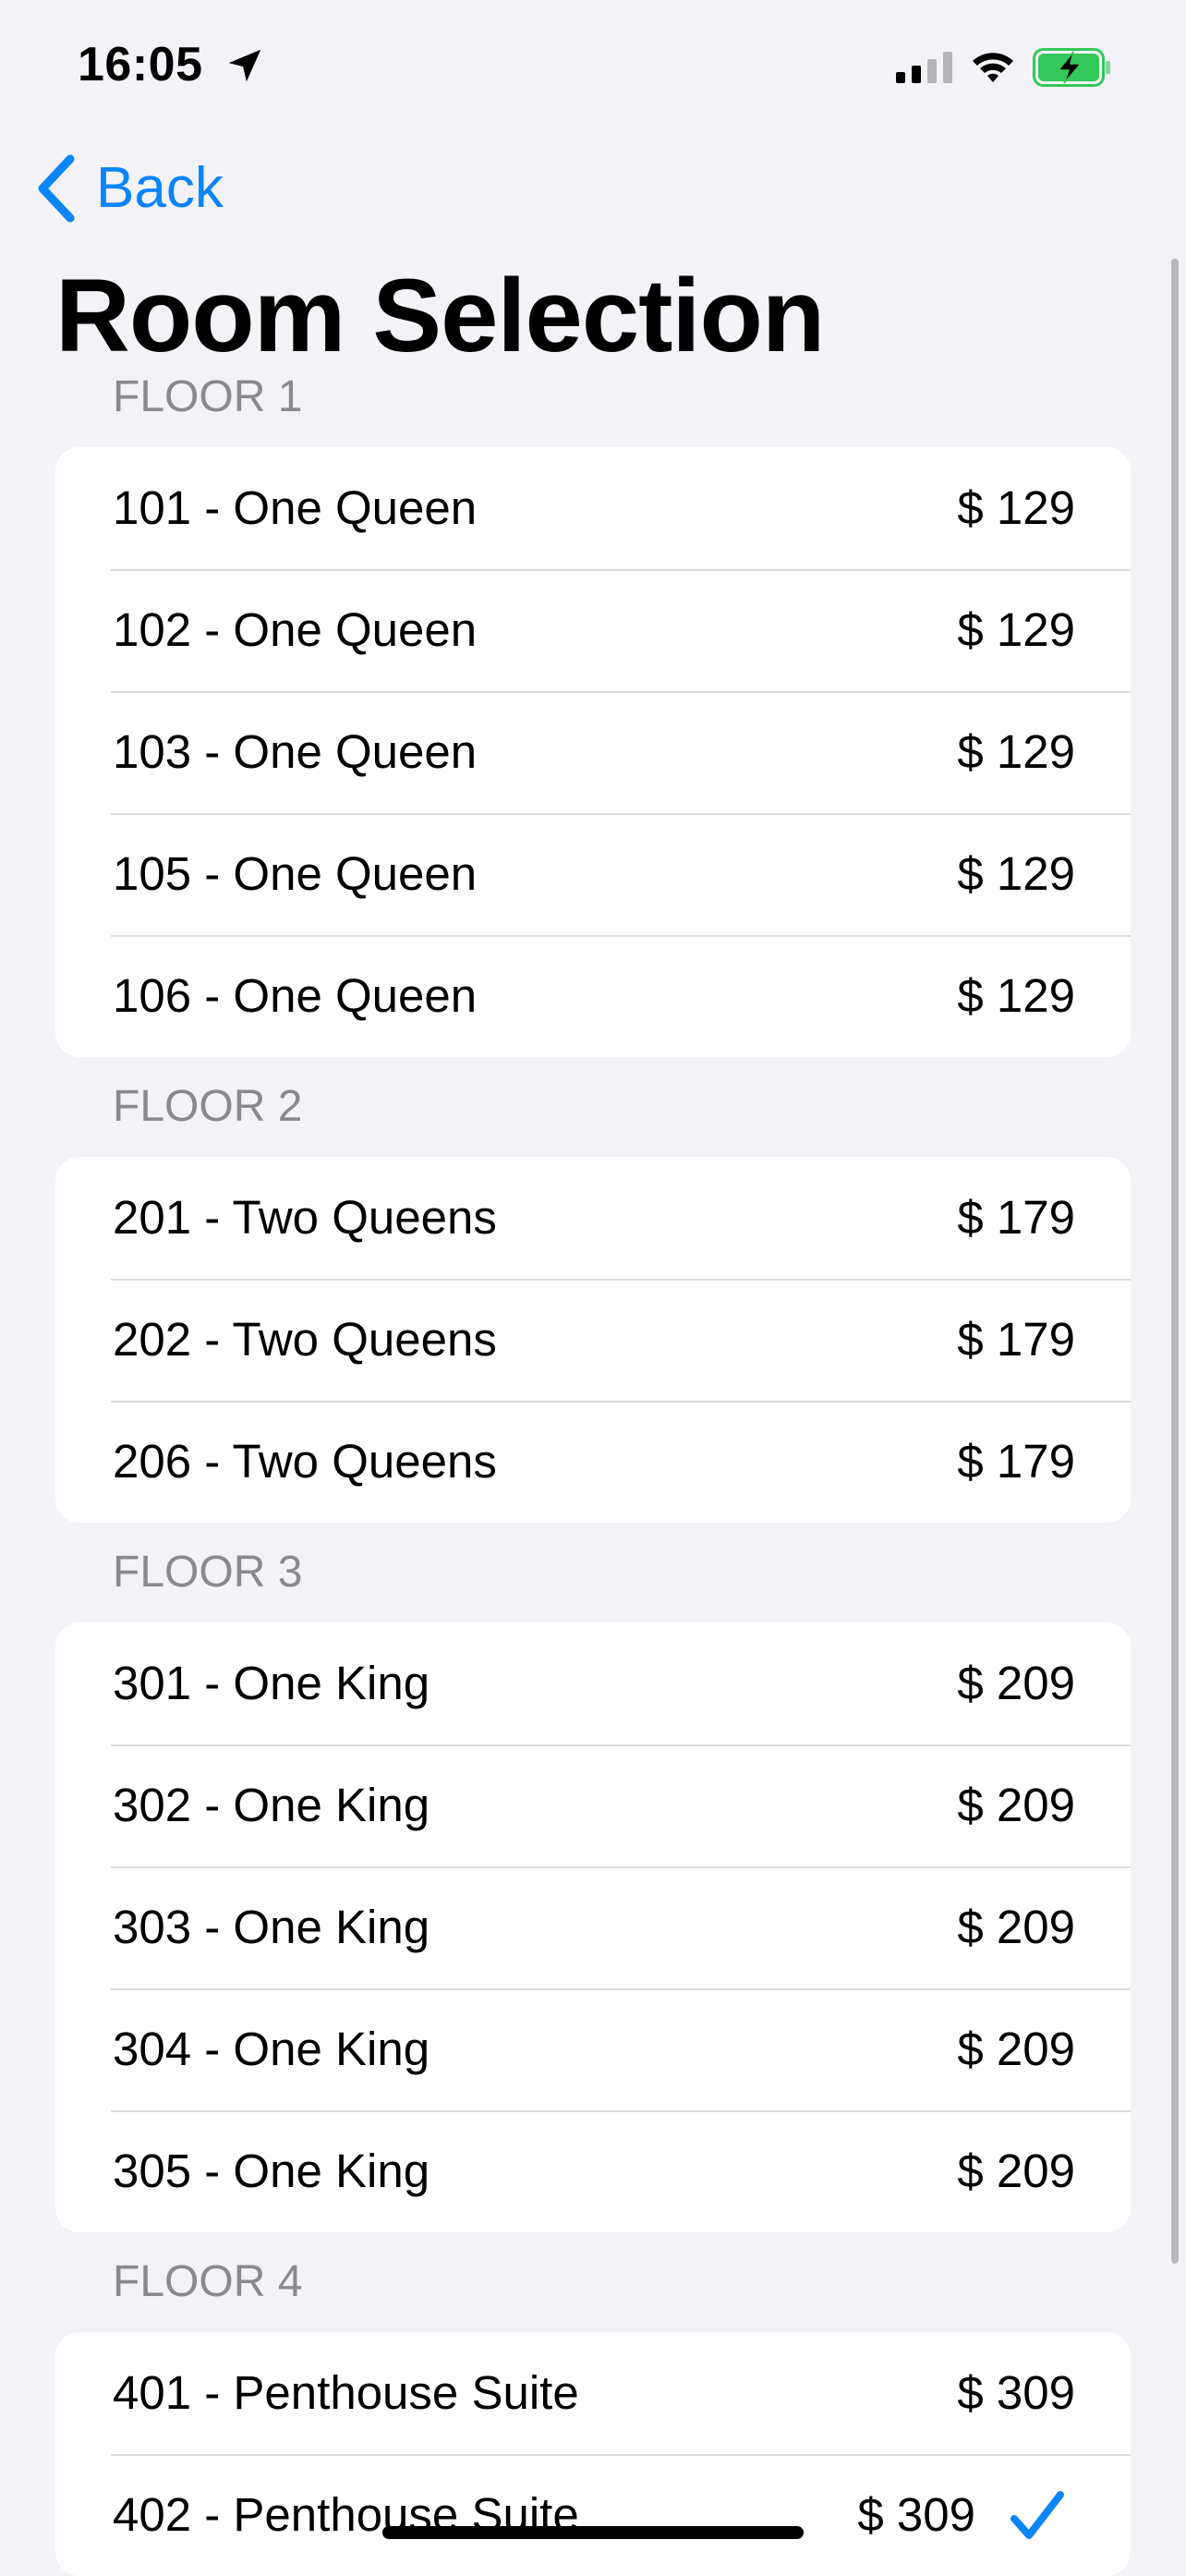  What do you see at coordinates (346, 2392) in the screenshot?
I see `room-name: 401 - Penthouse Suite` at bounding box center [346, 2392].